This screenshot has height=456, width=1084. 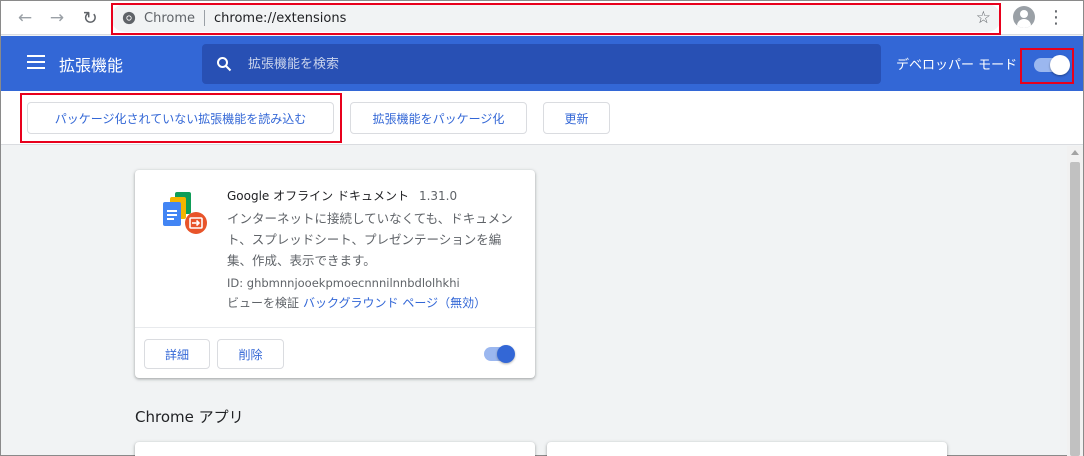 I want to click on extension-enable-toggle, so click(x=499, y=354).